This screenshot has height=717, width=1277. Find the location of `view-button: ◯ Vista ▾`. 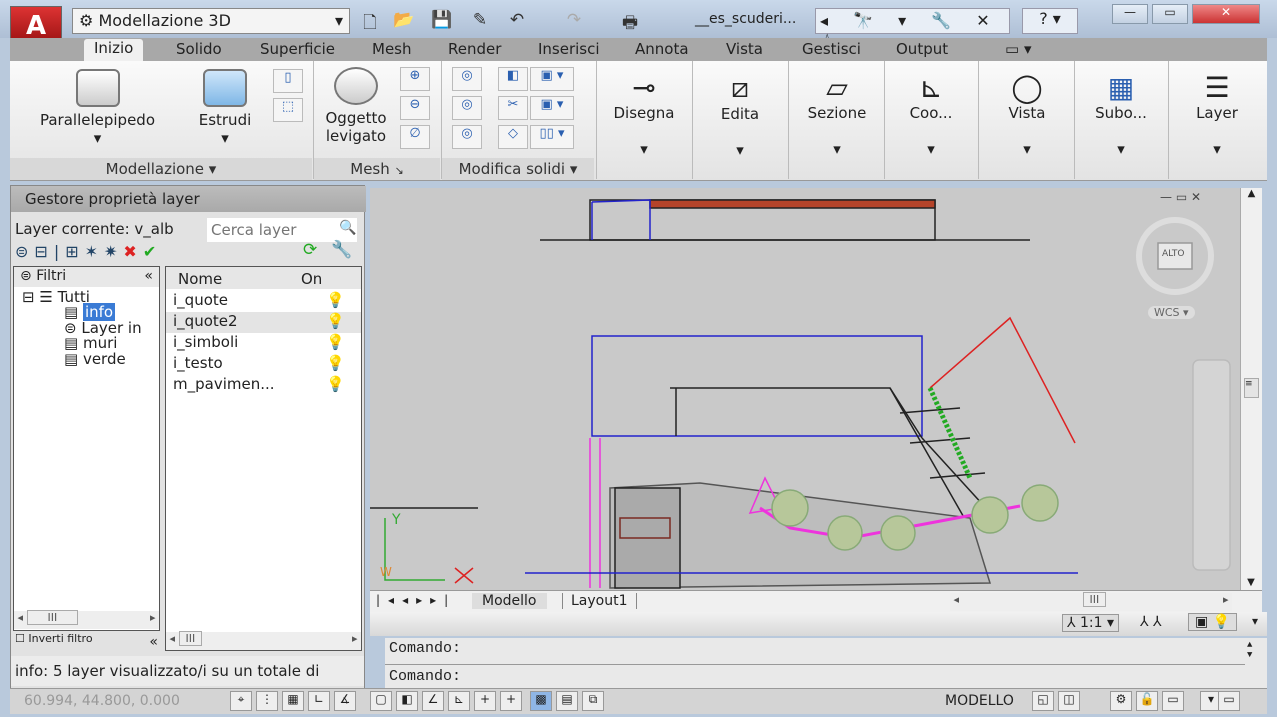

view-button: ◯ Vista ▾ is located at coordinates (1027, 114).